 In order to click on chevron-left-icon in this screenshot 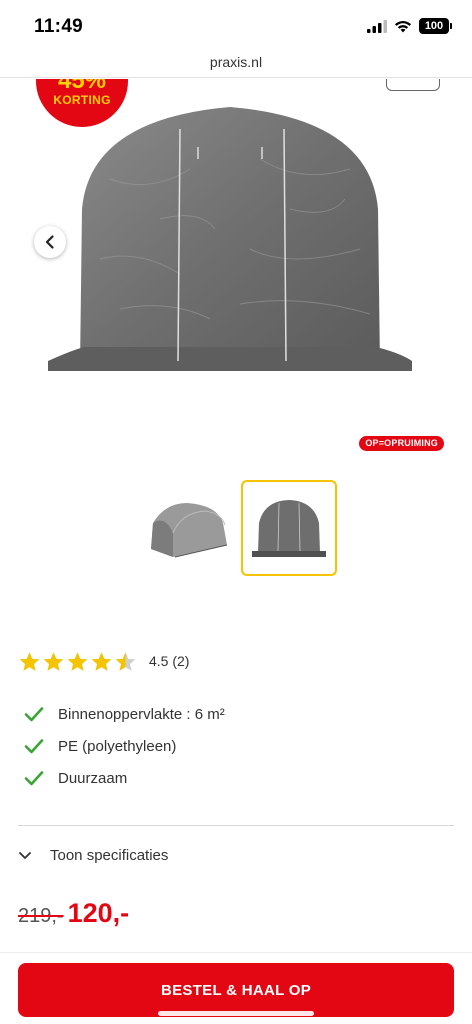, I will do `click(49, 242)`.